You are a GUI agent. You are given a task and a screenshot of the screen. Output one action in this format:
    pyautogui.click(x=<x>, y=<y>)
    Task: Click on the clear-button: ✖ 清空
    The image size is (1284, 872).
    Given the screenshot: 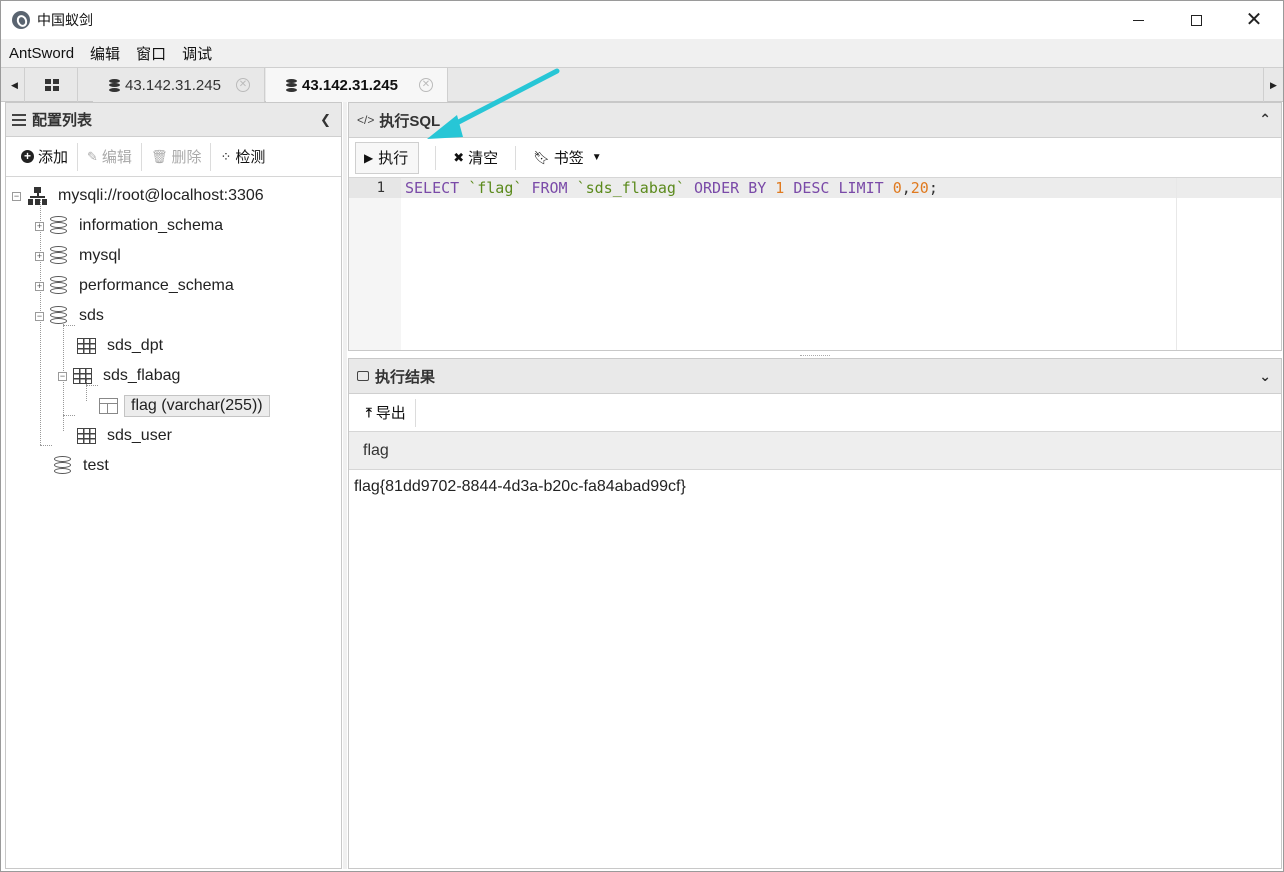 What is the action you would take?
    pyautogui.click(x=475, y=158)
    